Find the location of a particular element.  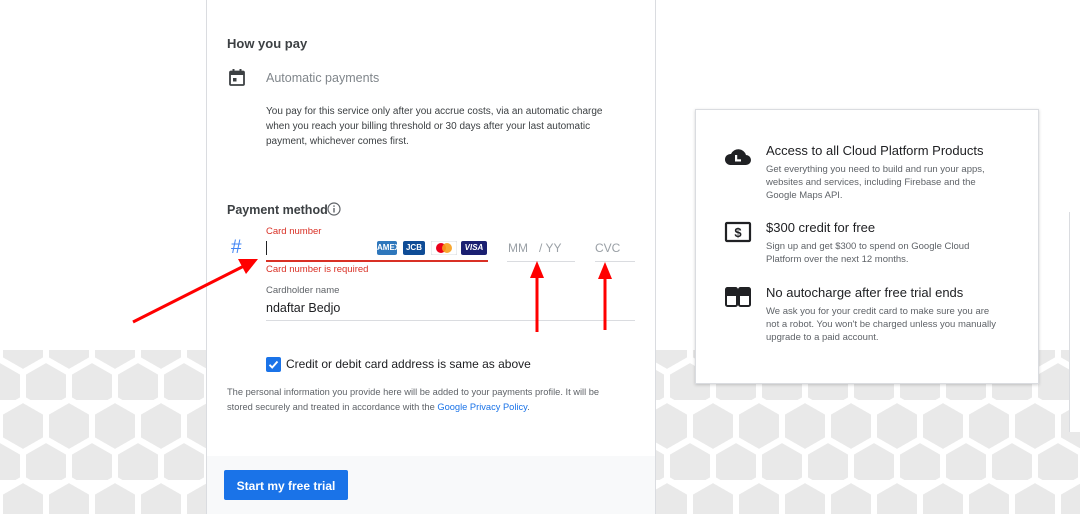

card-number-label: Card number is located at coordinates (294, 231).